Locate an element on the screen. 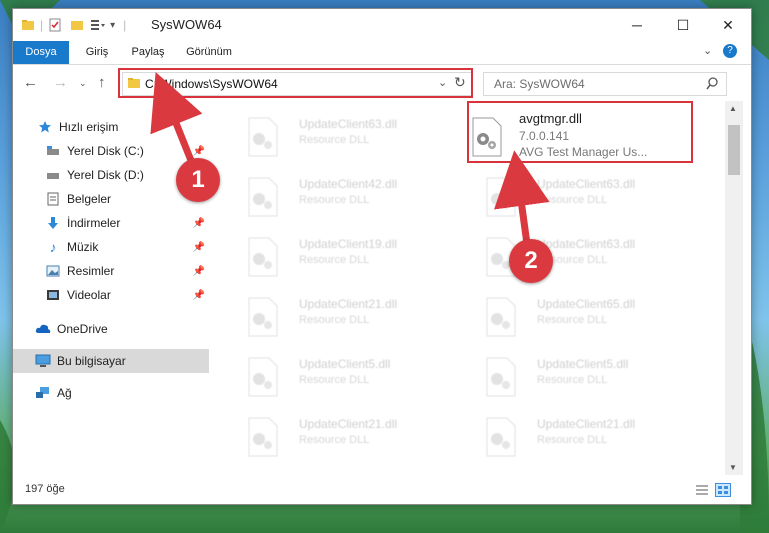 The height and width of the screenshot is (533, 769). tab-file: Dosya is located at coordinates (41, 52).